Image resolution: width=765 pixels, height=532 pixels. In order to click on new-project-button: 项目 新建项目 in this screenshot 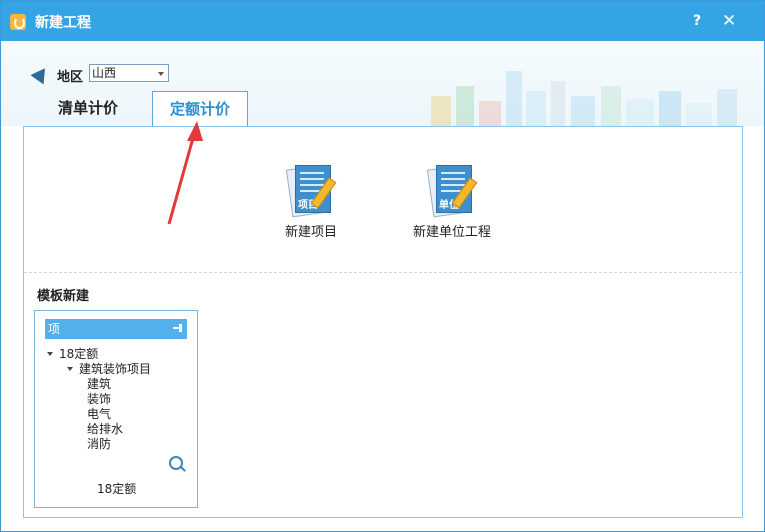, I will do `click(311, 201)`.